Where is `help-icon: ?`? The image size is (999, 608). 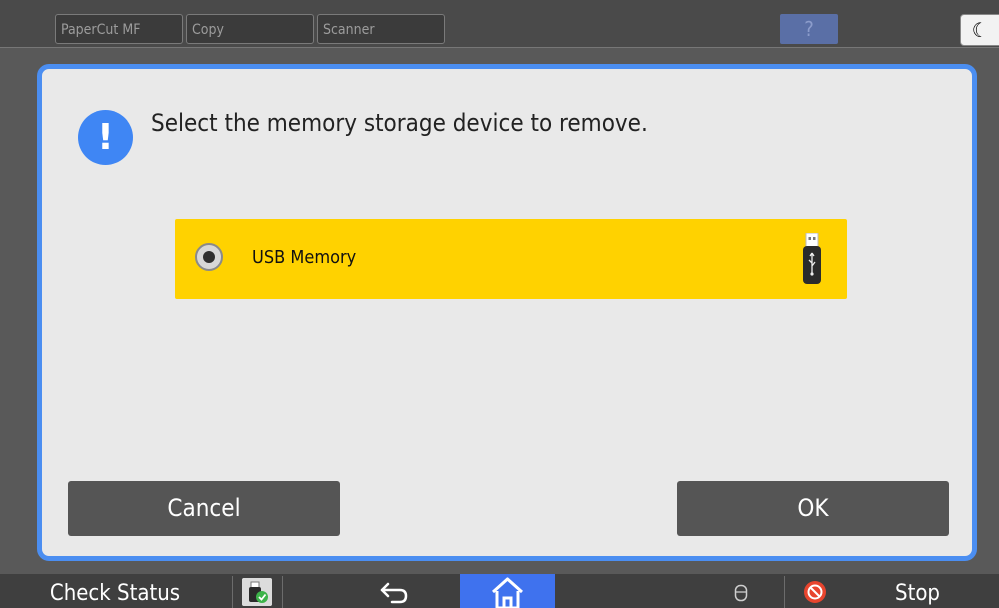 help-icon: ? is located at coordinates (809, 29).